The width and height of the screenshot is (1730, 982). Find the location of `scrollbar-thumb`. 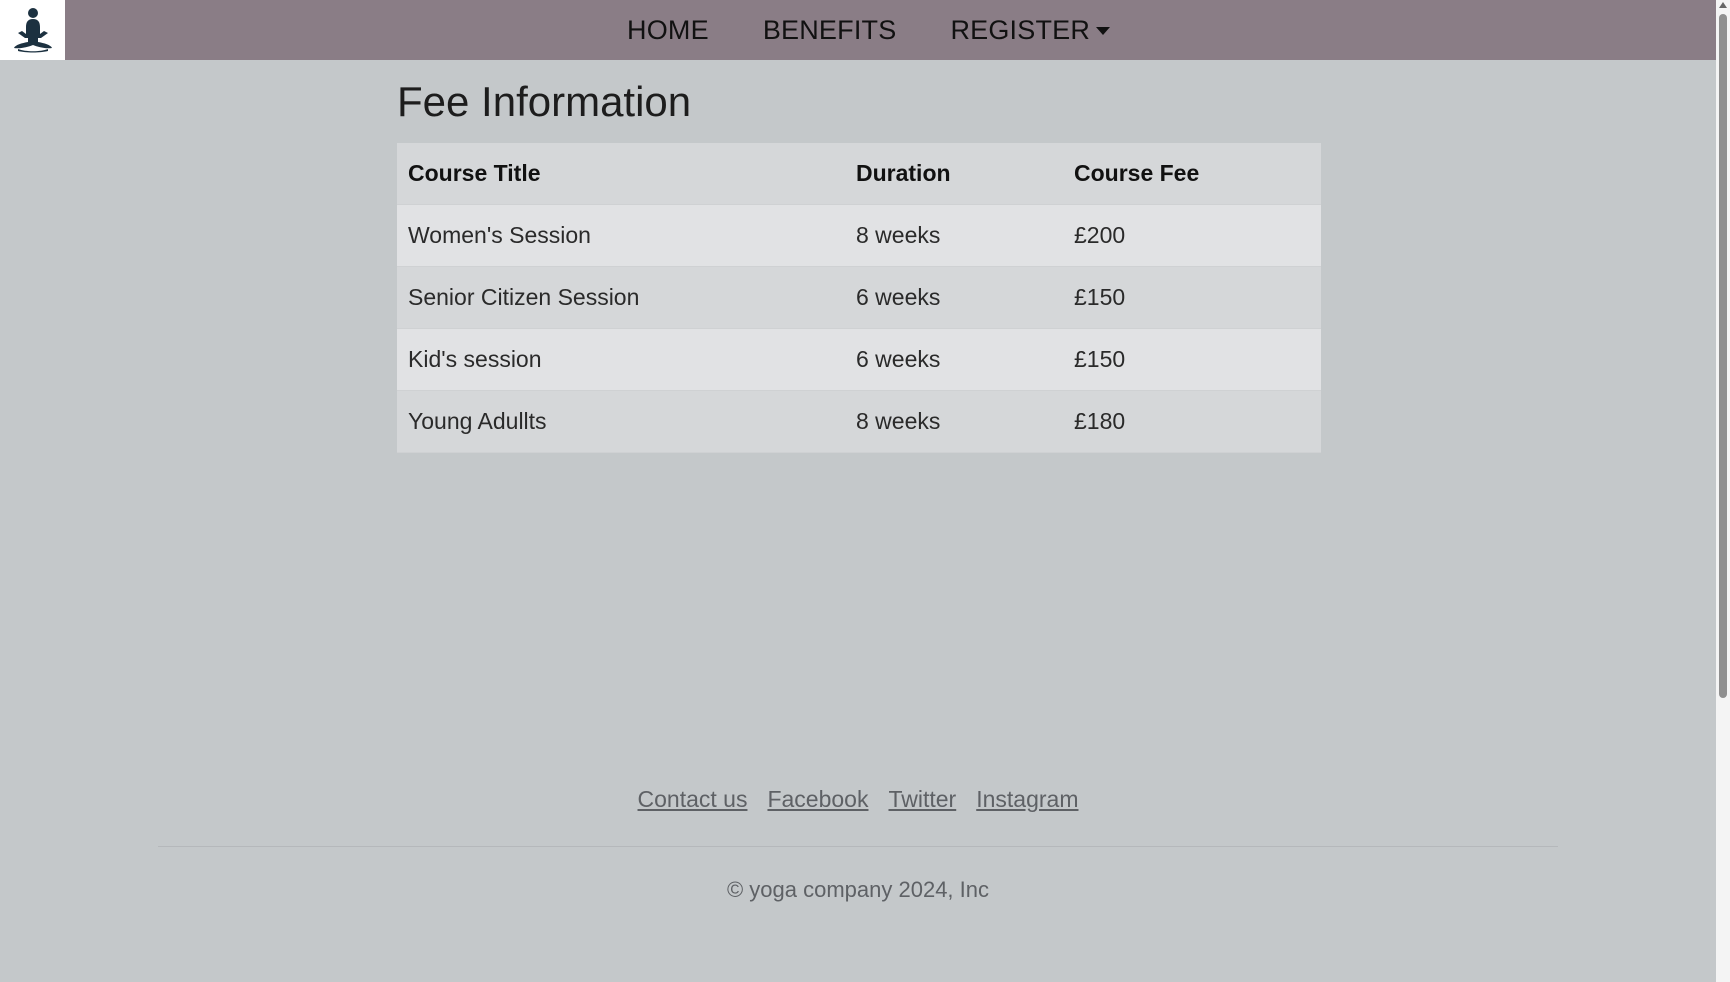

scrollbar-thumb is located at coordinates (1723, 356).